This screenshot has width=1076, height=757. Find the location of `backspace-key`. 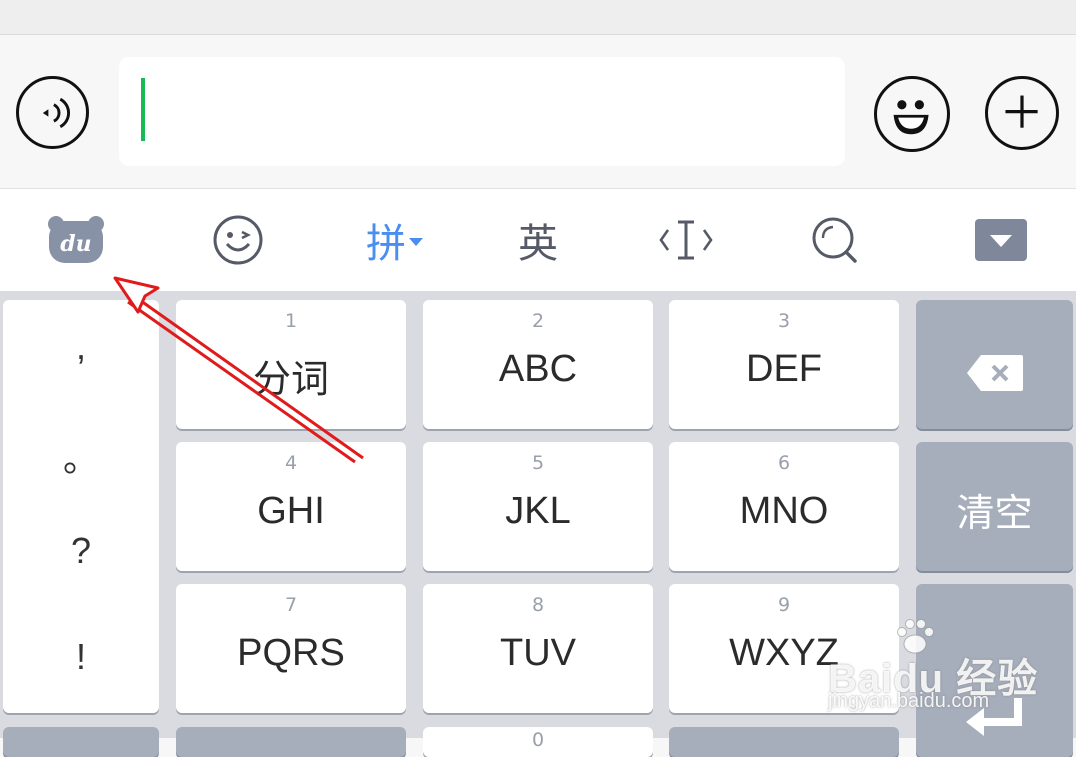

backspace-key is located at coordinates (994, 364).